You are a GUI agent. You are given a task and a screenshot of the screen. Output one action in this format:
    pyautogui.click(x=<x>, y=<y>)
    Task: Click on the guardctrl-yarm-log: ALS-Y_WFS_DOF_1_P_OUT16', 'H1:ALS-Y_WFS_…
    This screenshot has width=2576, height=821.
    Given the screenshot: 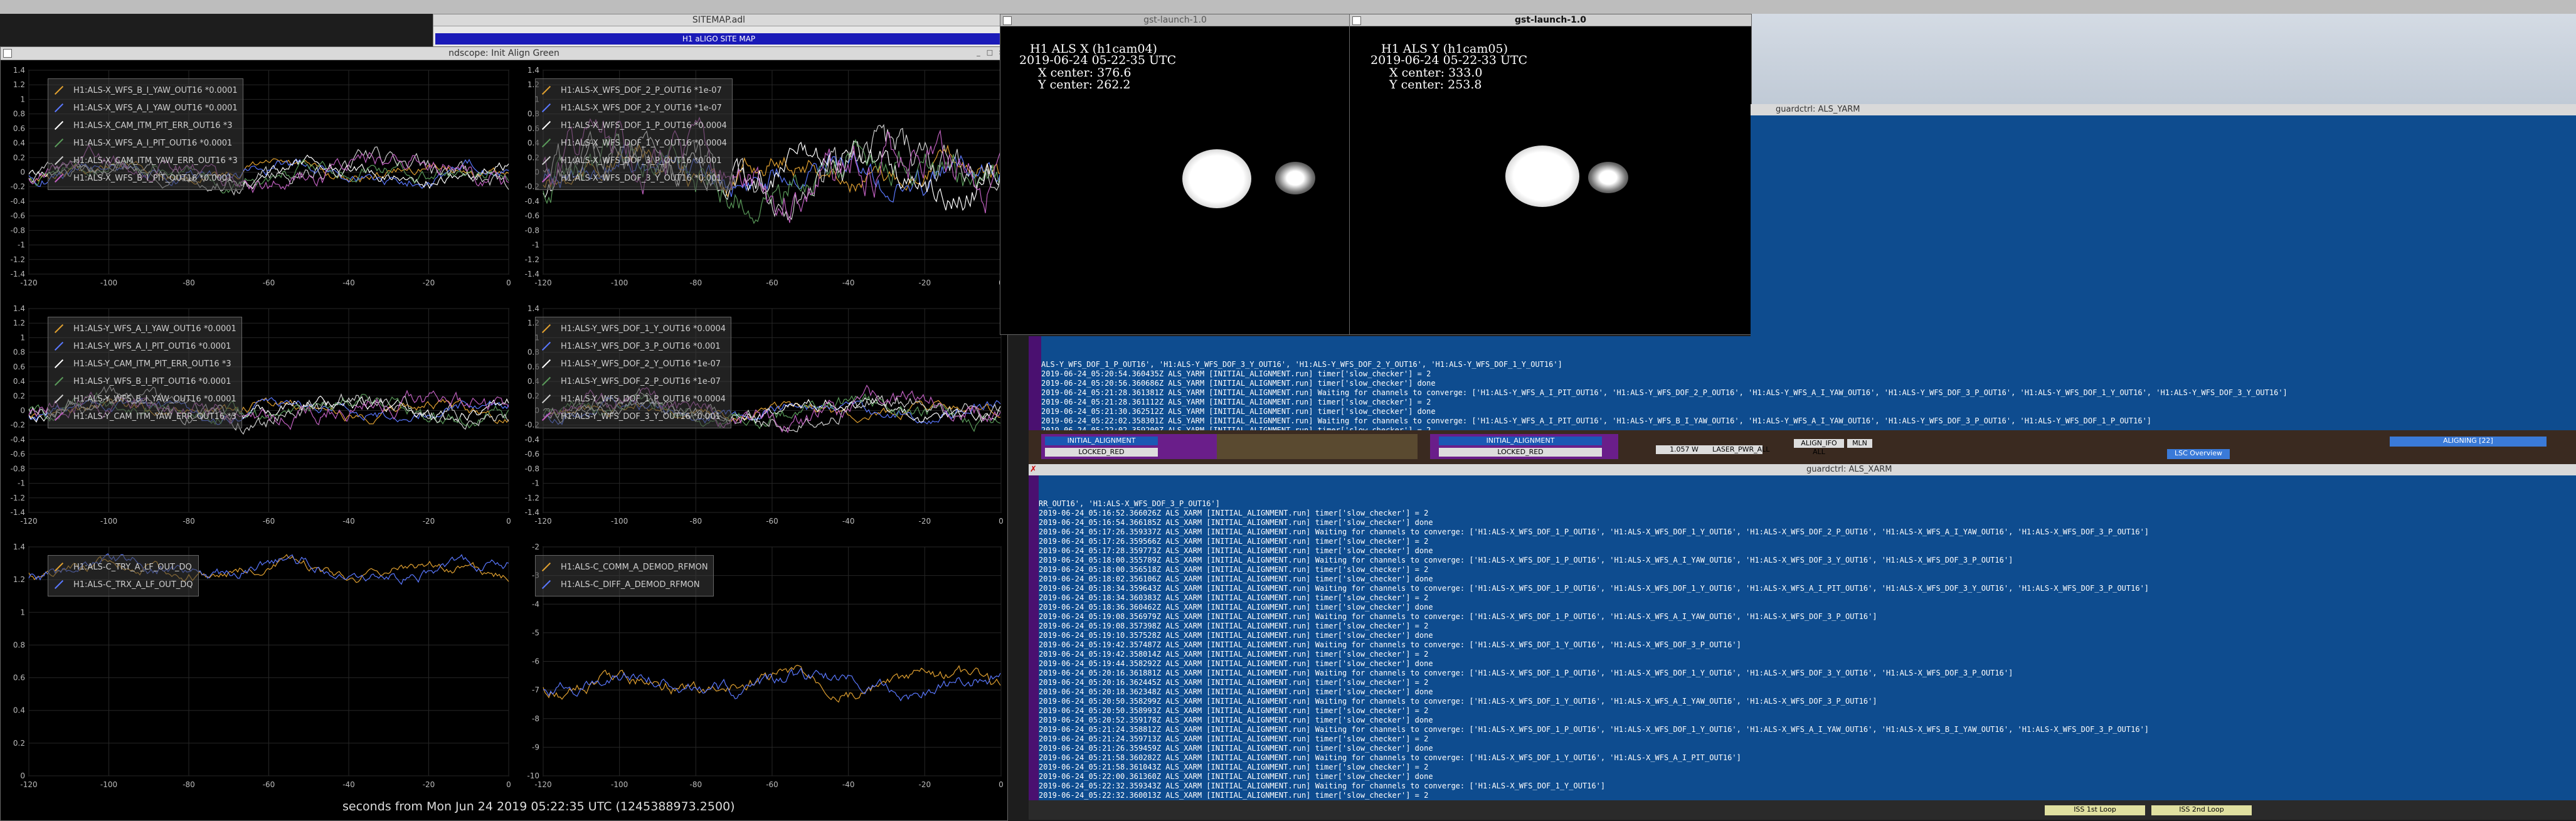 What is the action you would take?
    pyautogui.click(x=1808, y=383)
    